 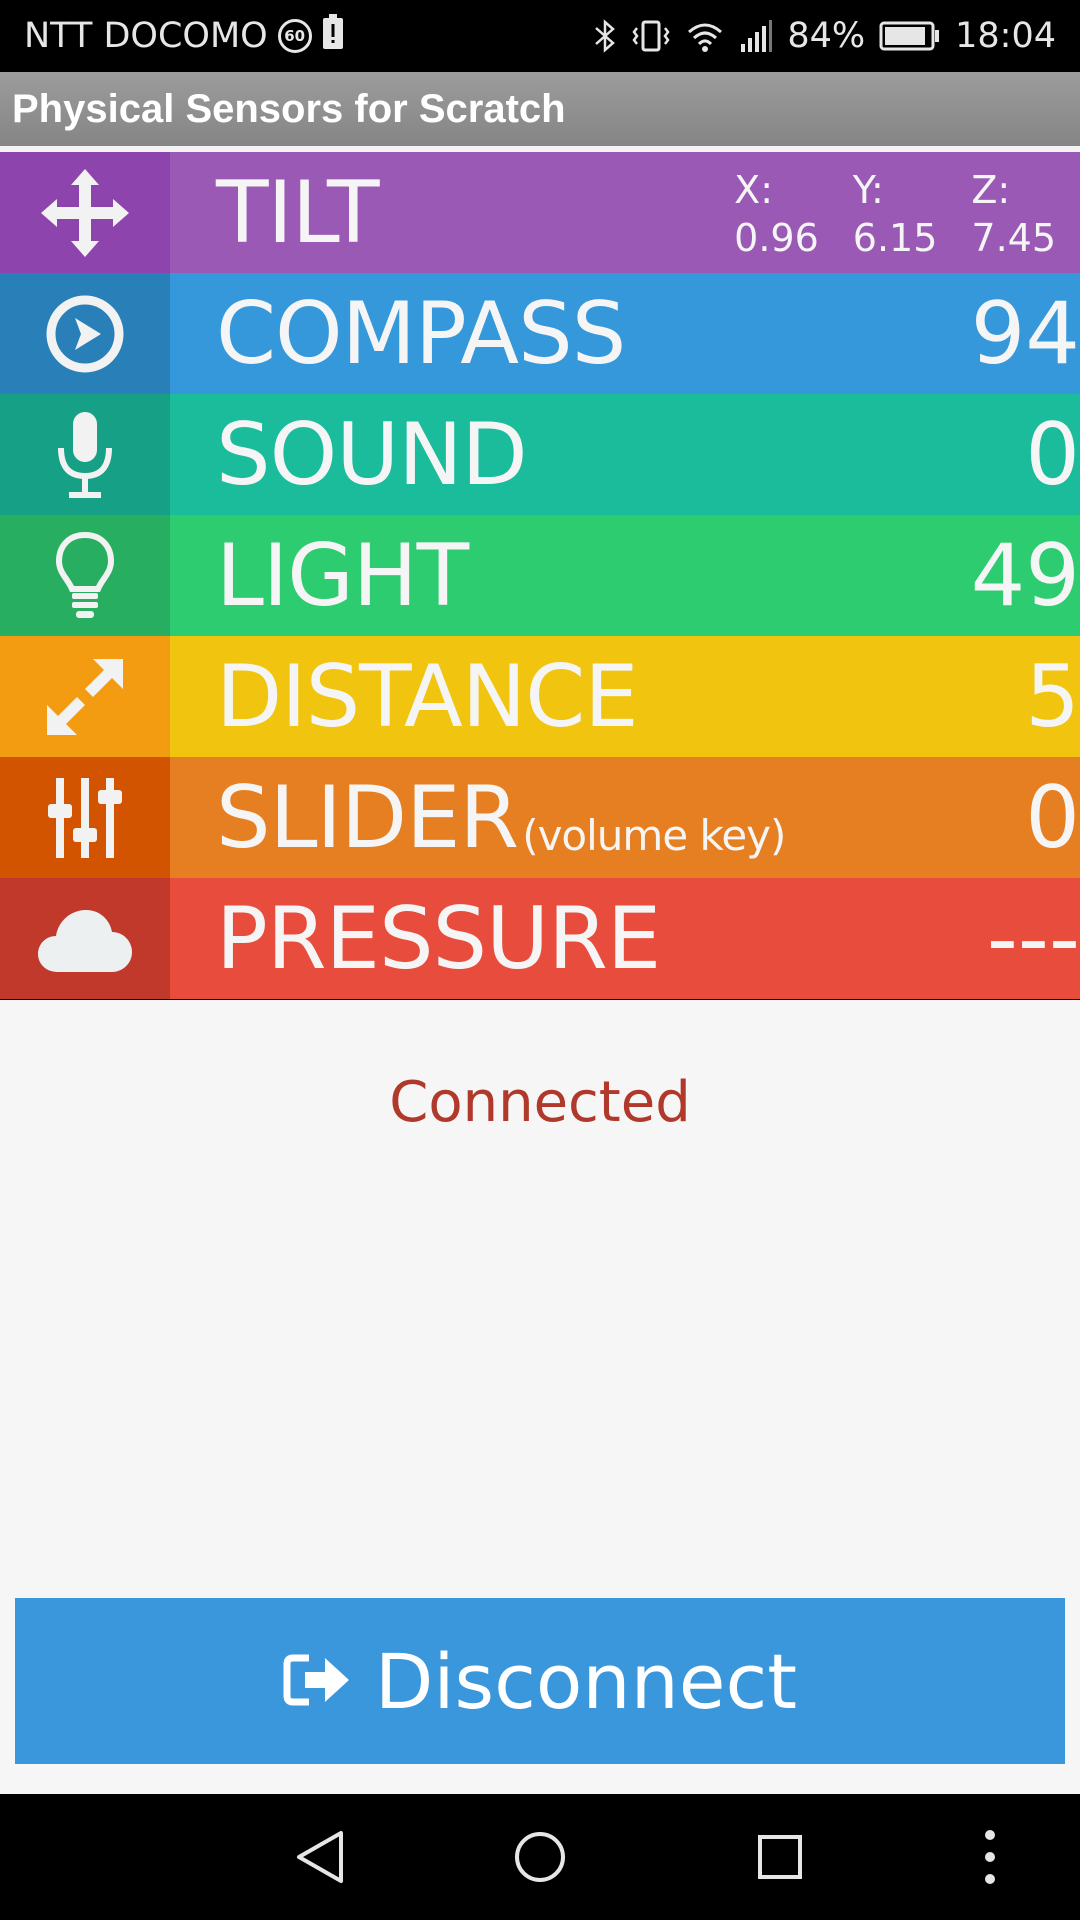 I want to click on tilt-z-value: 7.45, so click(x=1013, y=238).